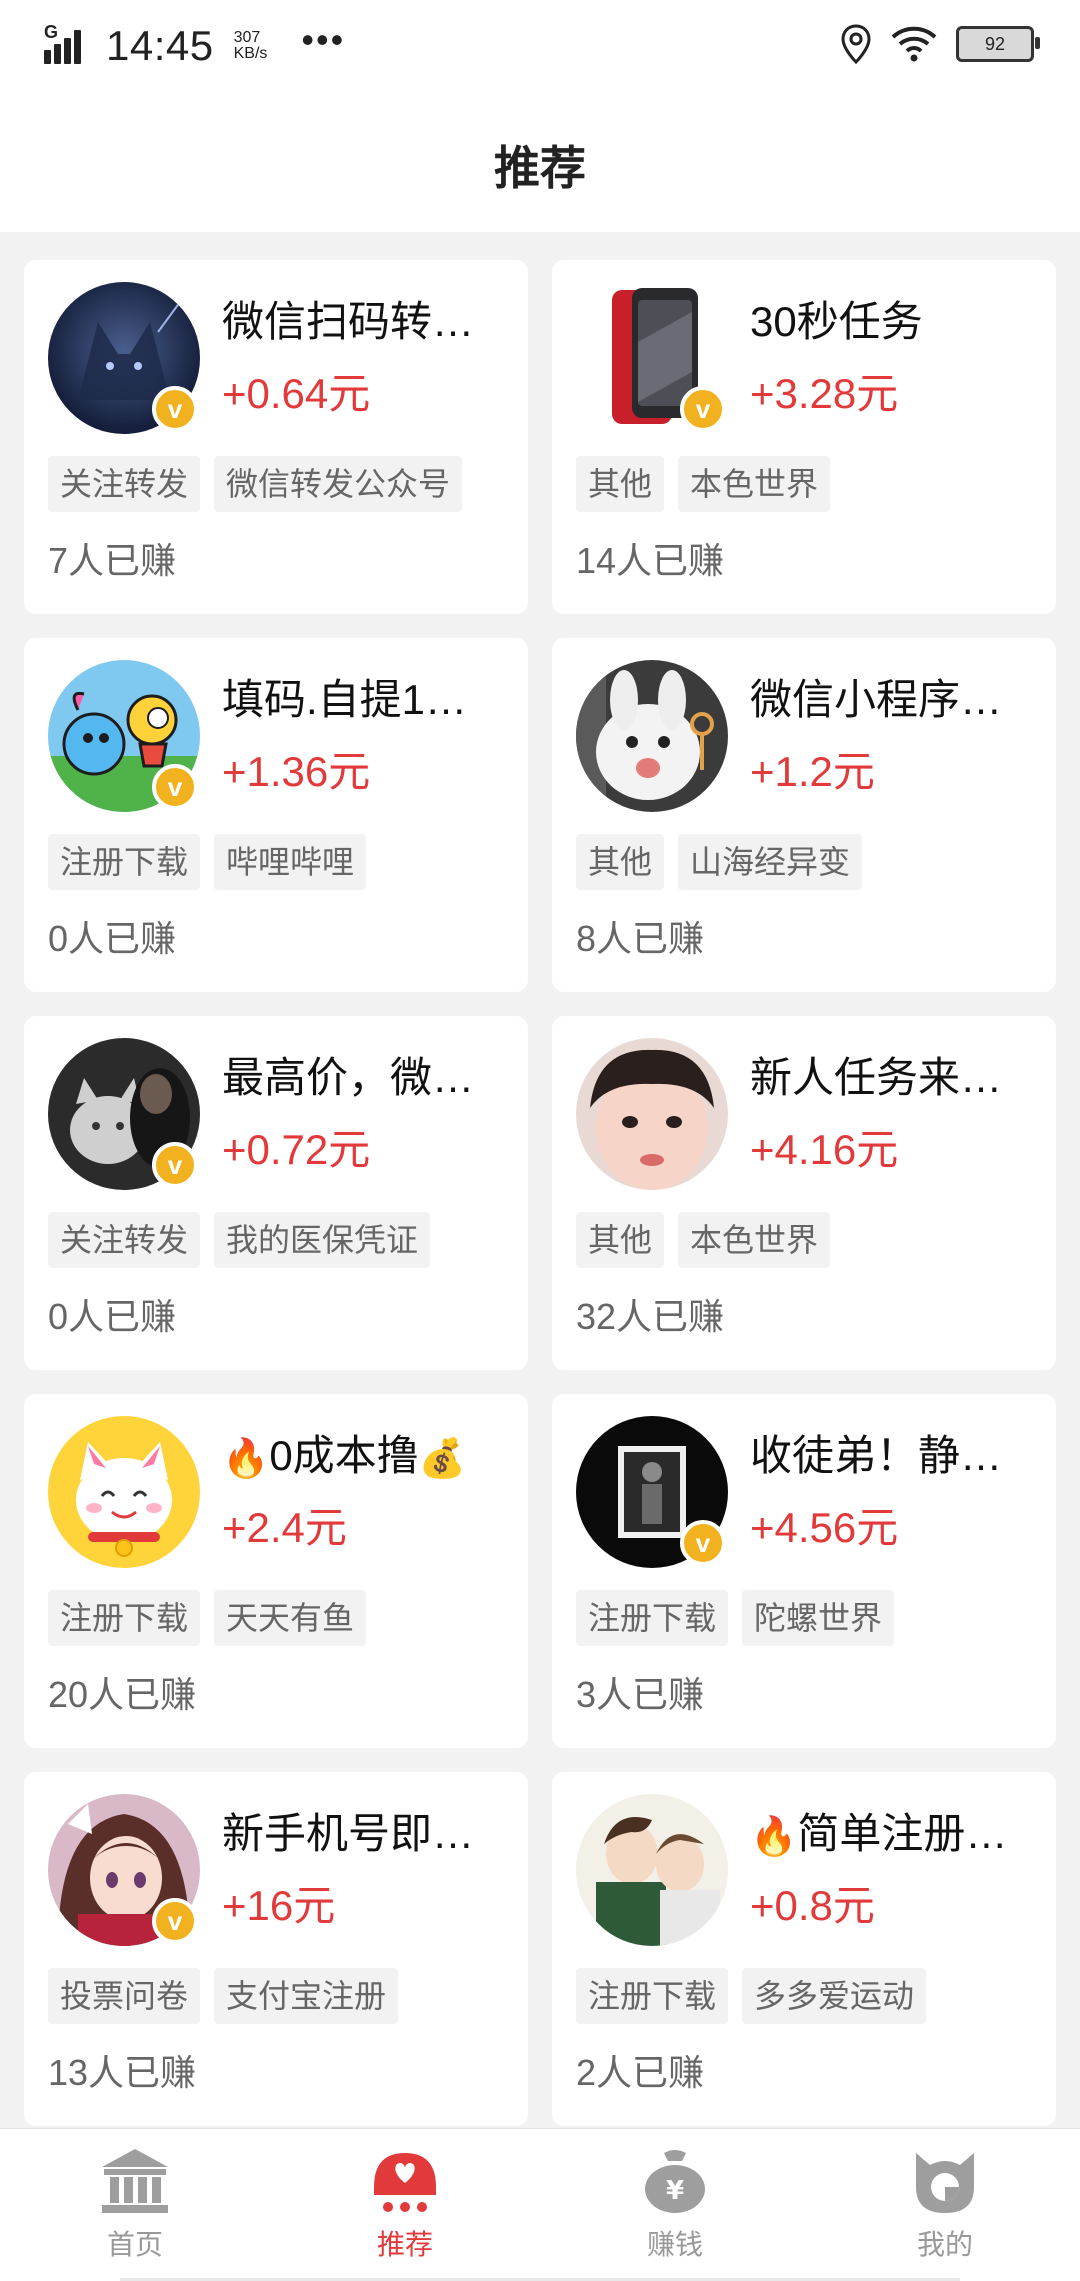 Image resolution: width=1080 pixels, height=2281 pixels. I want to click on tab-profile: 我的, so click(945, 2205).